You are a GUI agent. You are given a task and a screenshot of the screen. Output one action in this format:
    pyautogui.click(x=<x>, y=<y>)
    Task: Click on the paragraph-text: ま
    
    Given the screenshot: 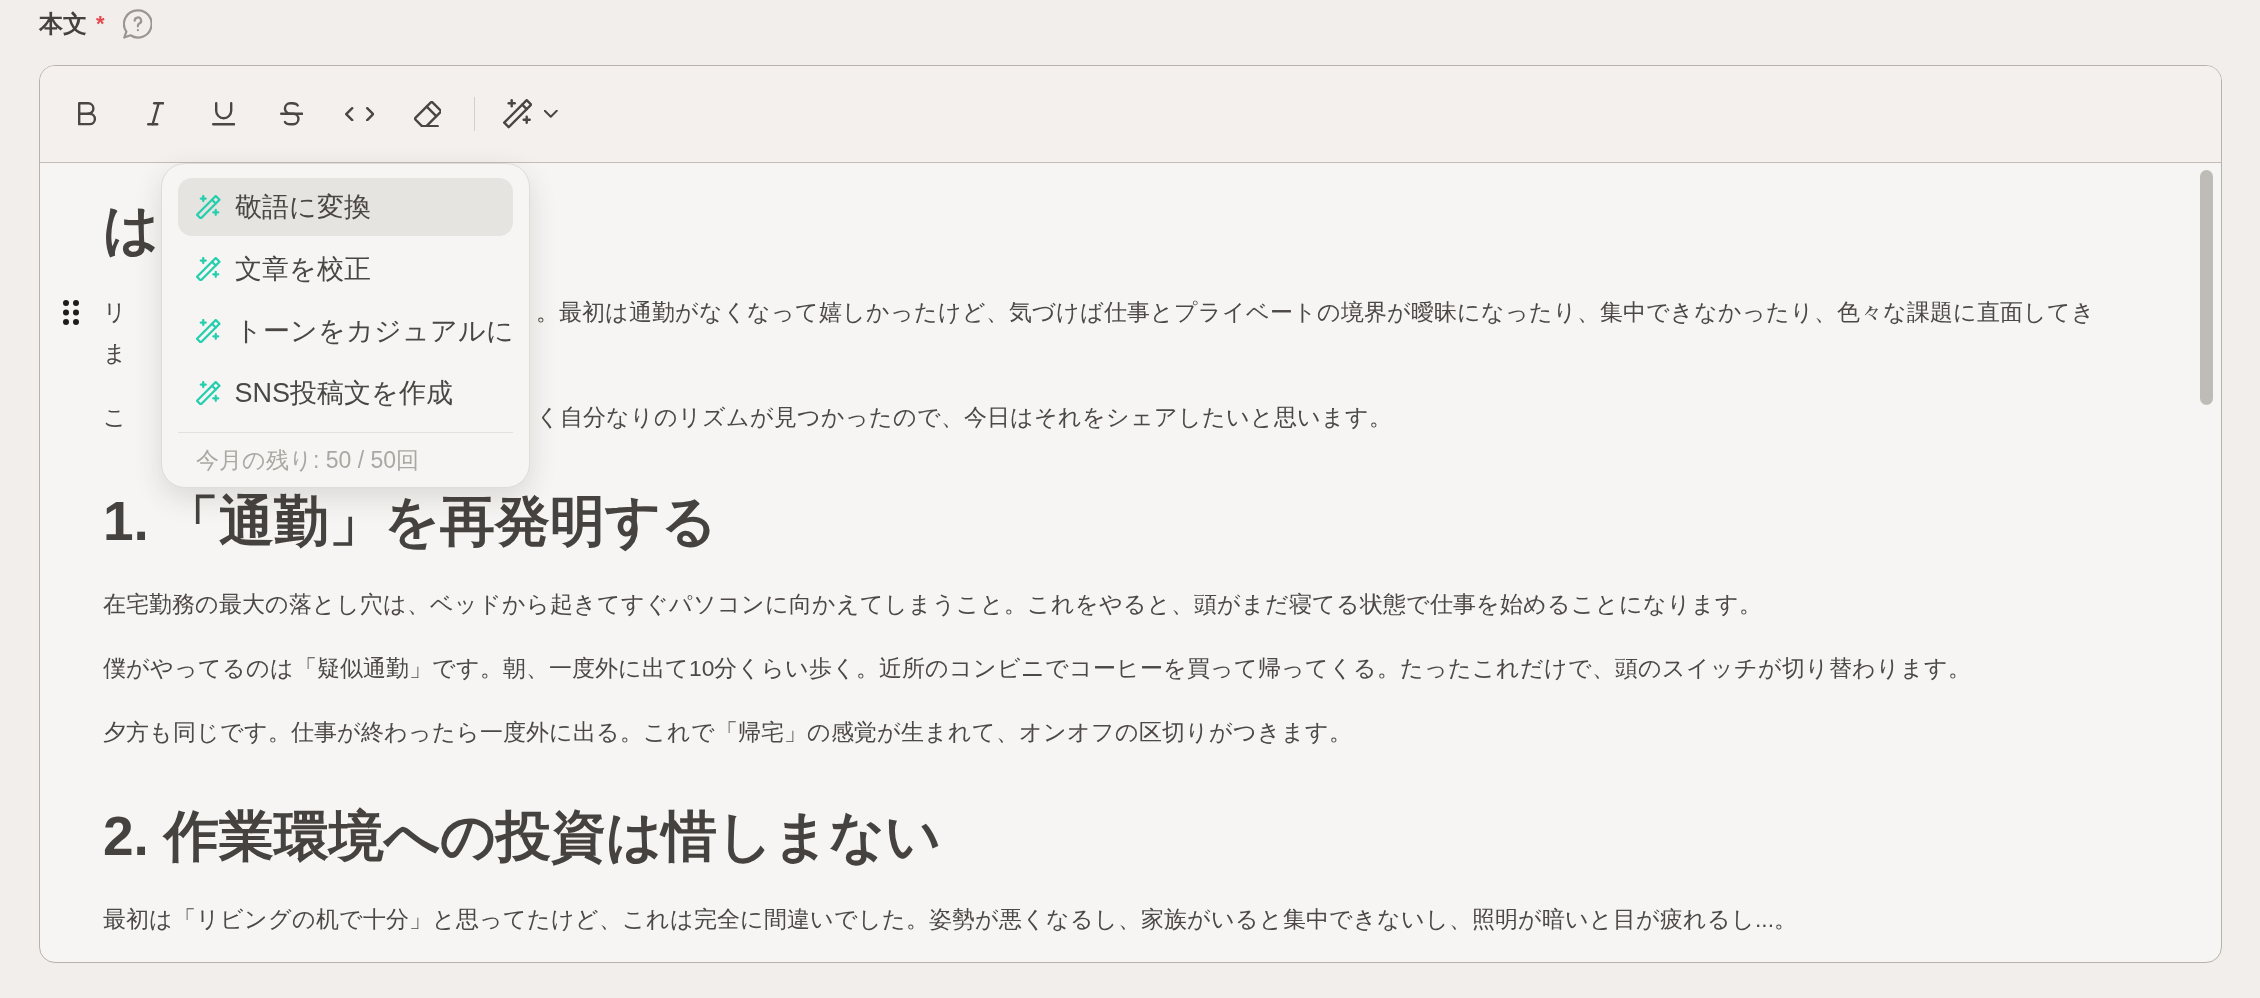 What is the action you would take?
    pyautogui.click(x=115, y=353)
    